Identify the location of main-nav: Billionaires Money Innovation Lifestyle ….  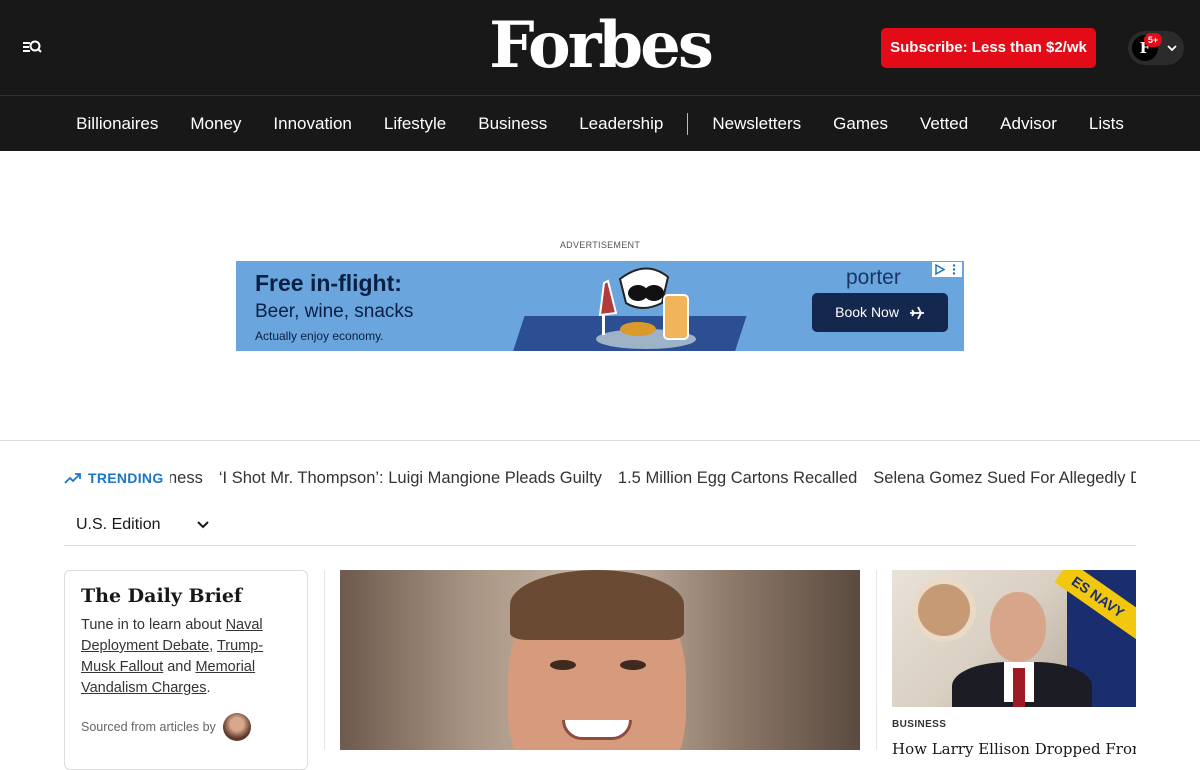
(600, 123).